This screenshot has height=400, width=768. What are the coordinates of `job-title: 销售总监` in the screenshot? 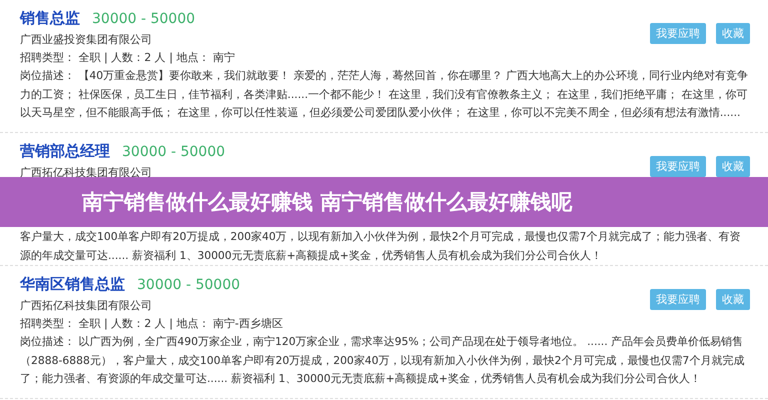 It's located at (50, 18).